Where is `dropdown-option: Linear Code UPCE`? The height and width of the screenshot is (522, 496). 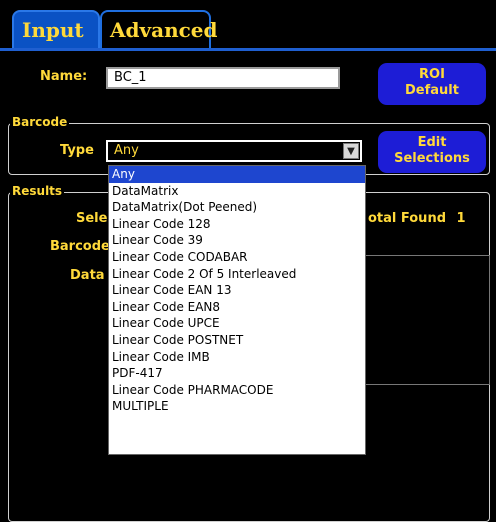 dropdown-option: Linear Code UPCE is located at coordinates (237, 323).